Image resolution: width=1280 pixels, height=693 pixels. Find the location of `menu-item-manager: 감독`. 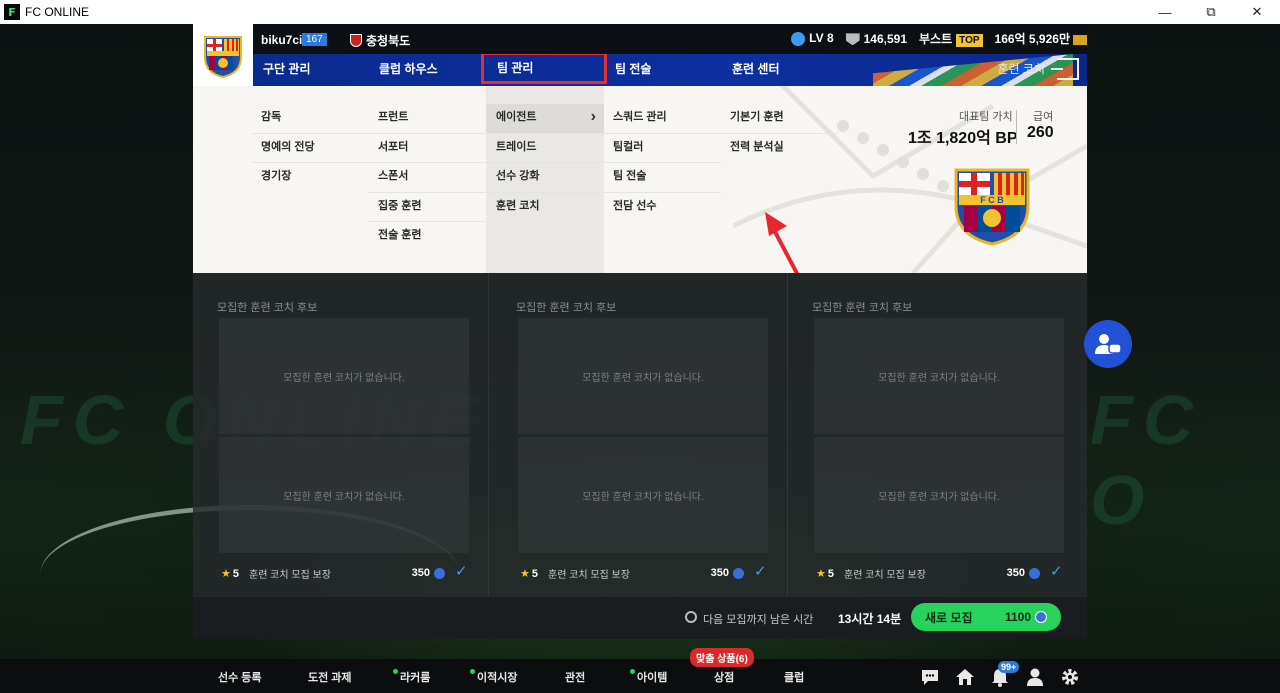

menu-item-manager: 감독 is located at coordinates (310, 119).